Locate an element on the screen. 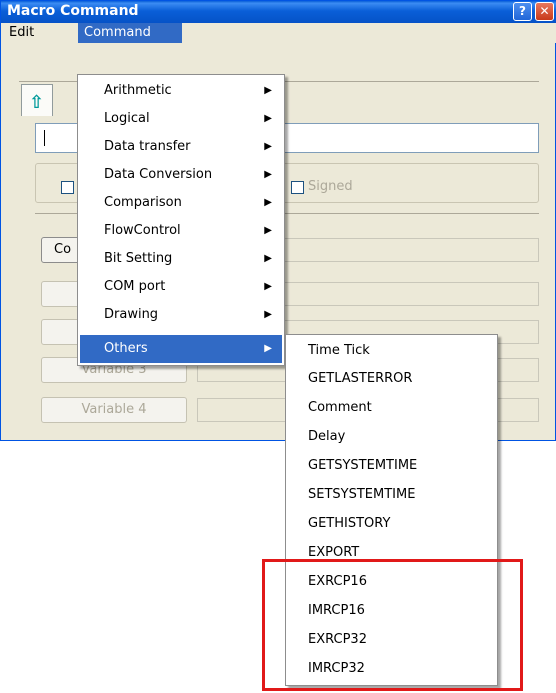  signed-label: Signed is located at coordinates (330, 186).